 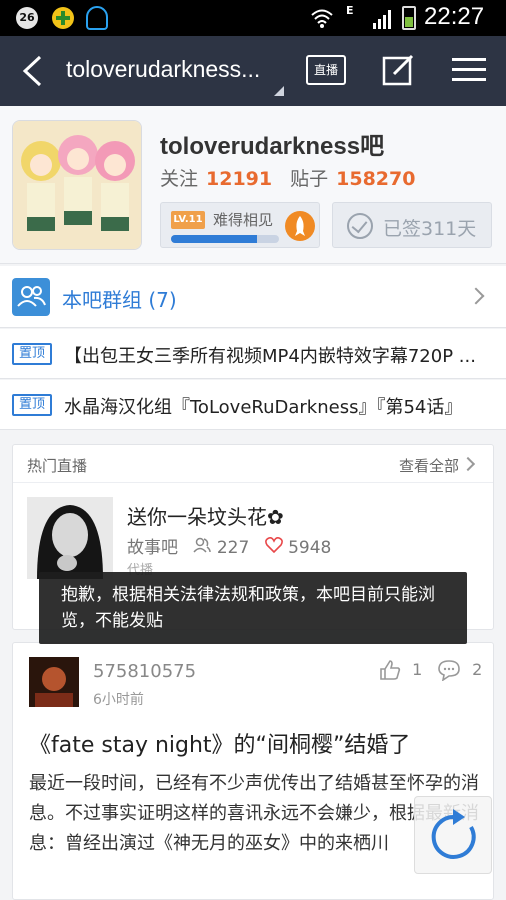 What do you see at coordinates (97, 18) in the screenshot?
I see `qq-notification-icon` at bounding box center [97, 18].